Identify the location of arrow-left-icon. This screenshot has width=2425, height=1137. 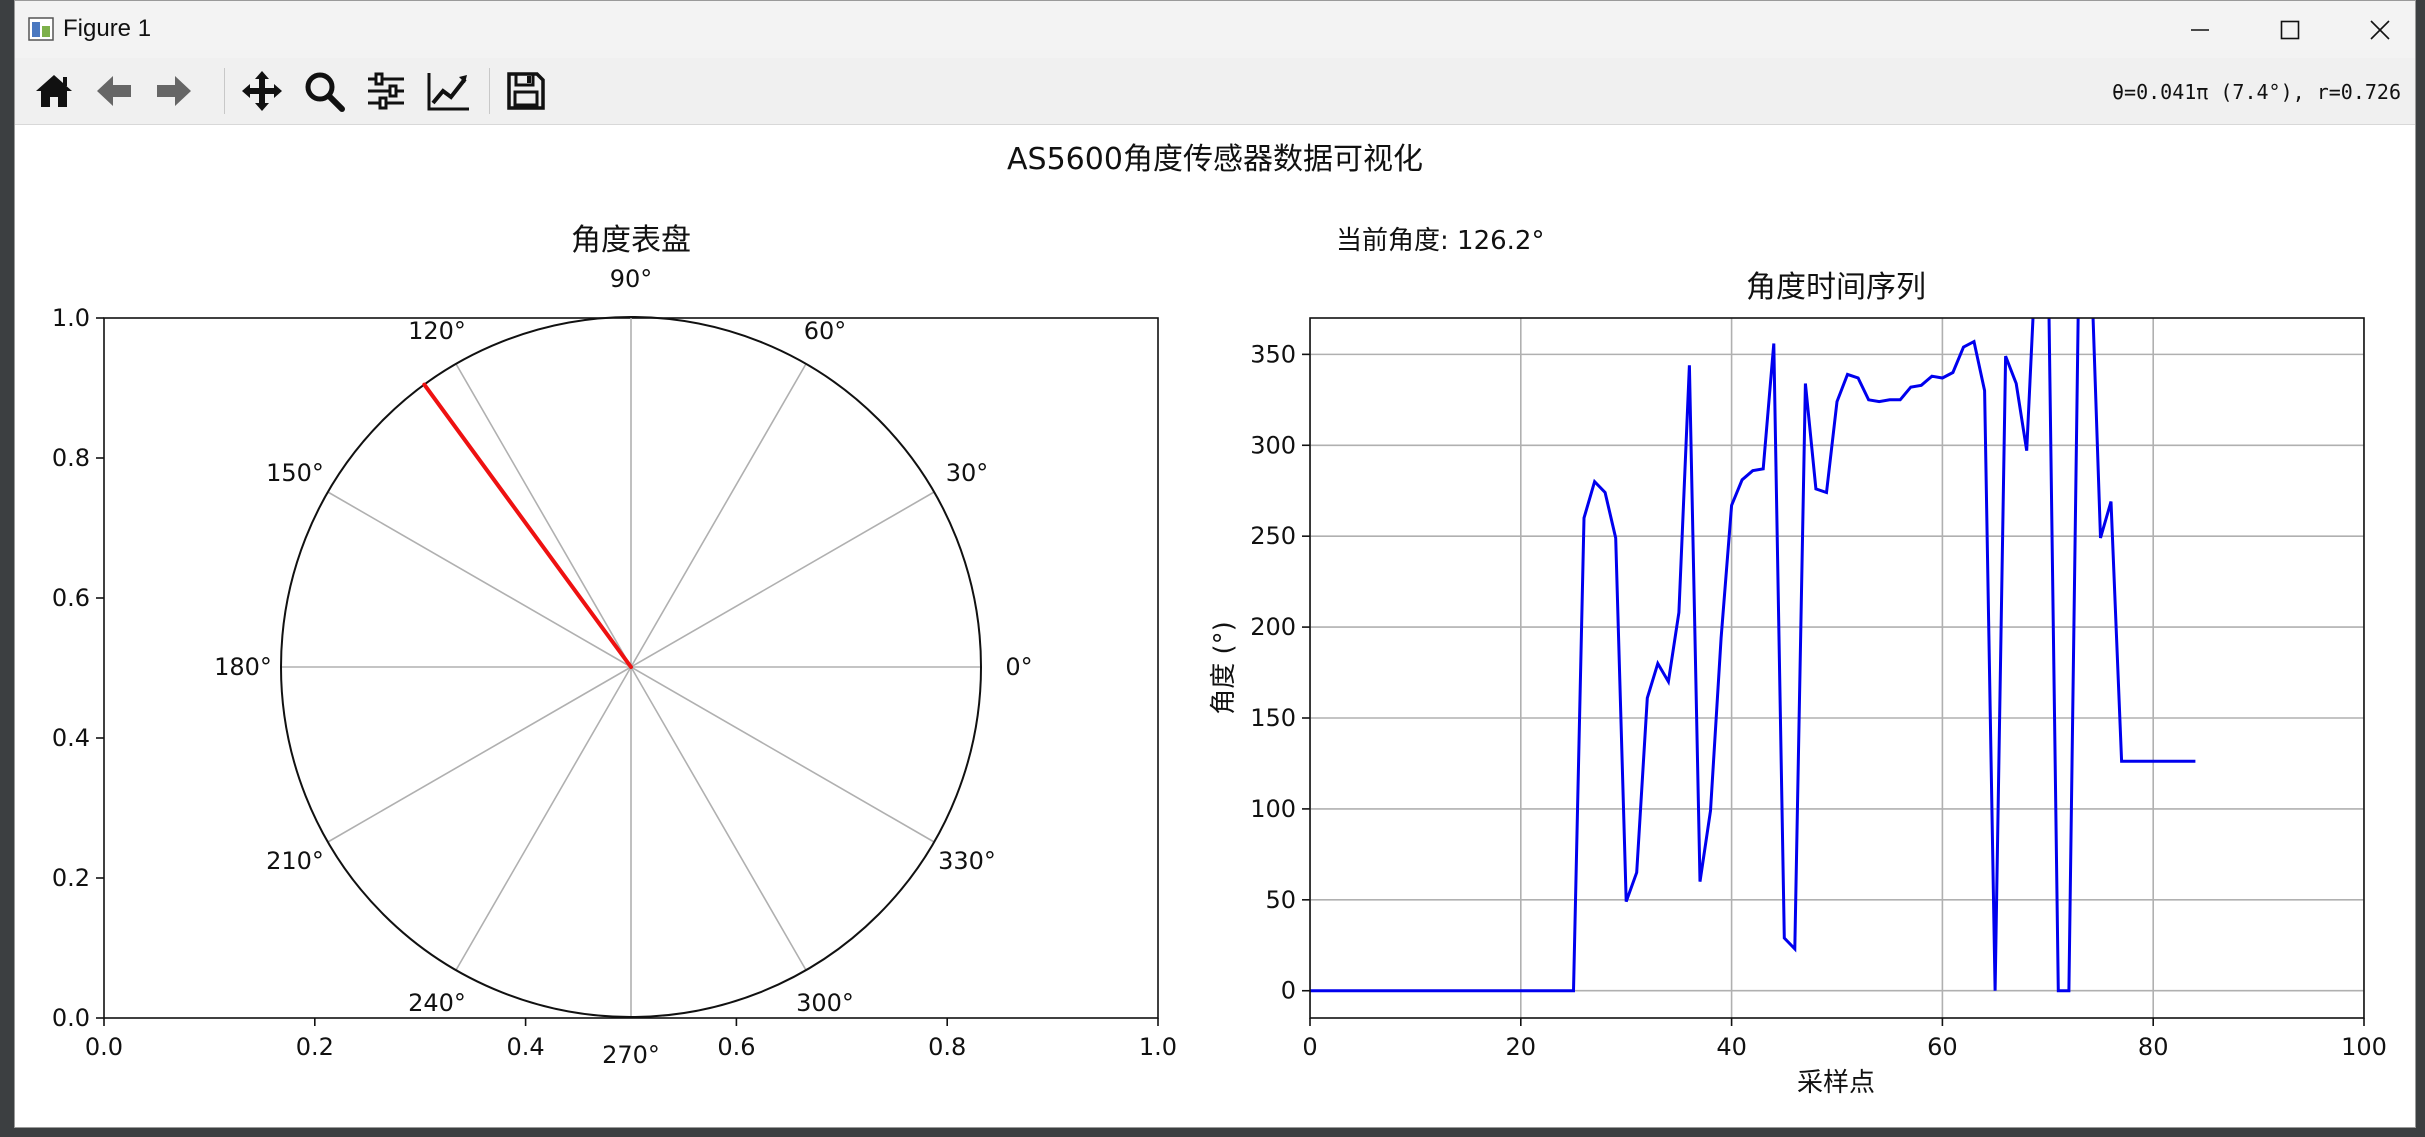
(114, 91).